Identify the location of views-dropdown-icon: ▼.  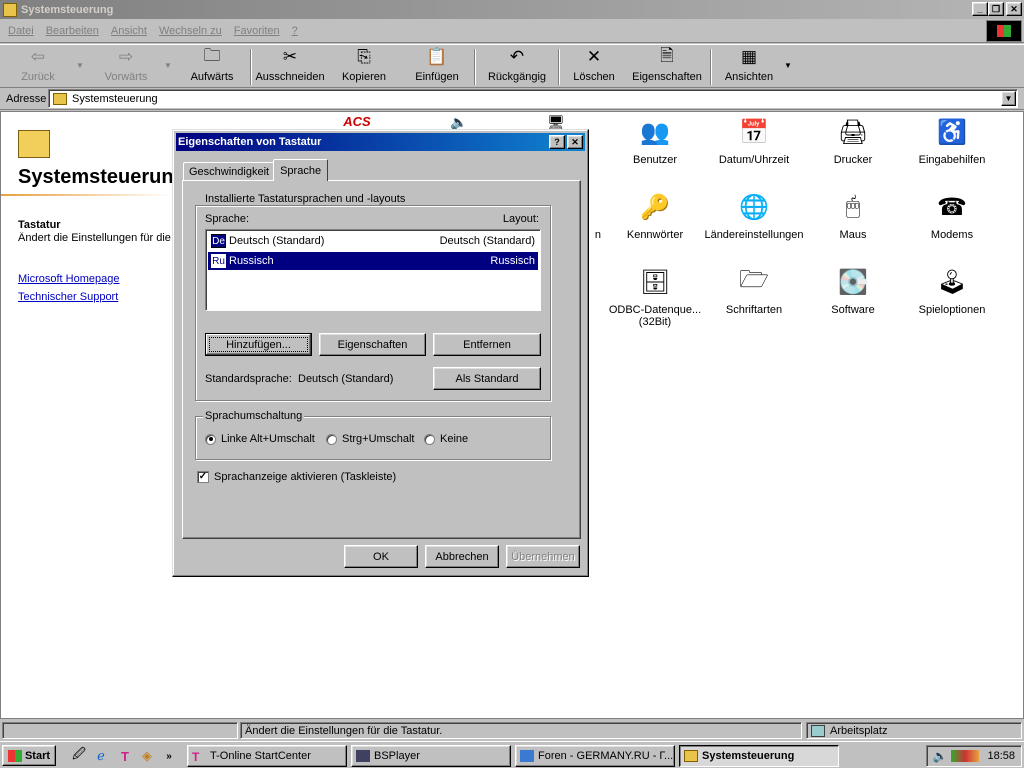
(790, 65).